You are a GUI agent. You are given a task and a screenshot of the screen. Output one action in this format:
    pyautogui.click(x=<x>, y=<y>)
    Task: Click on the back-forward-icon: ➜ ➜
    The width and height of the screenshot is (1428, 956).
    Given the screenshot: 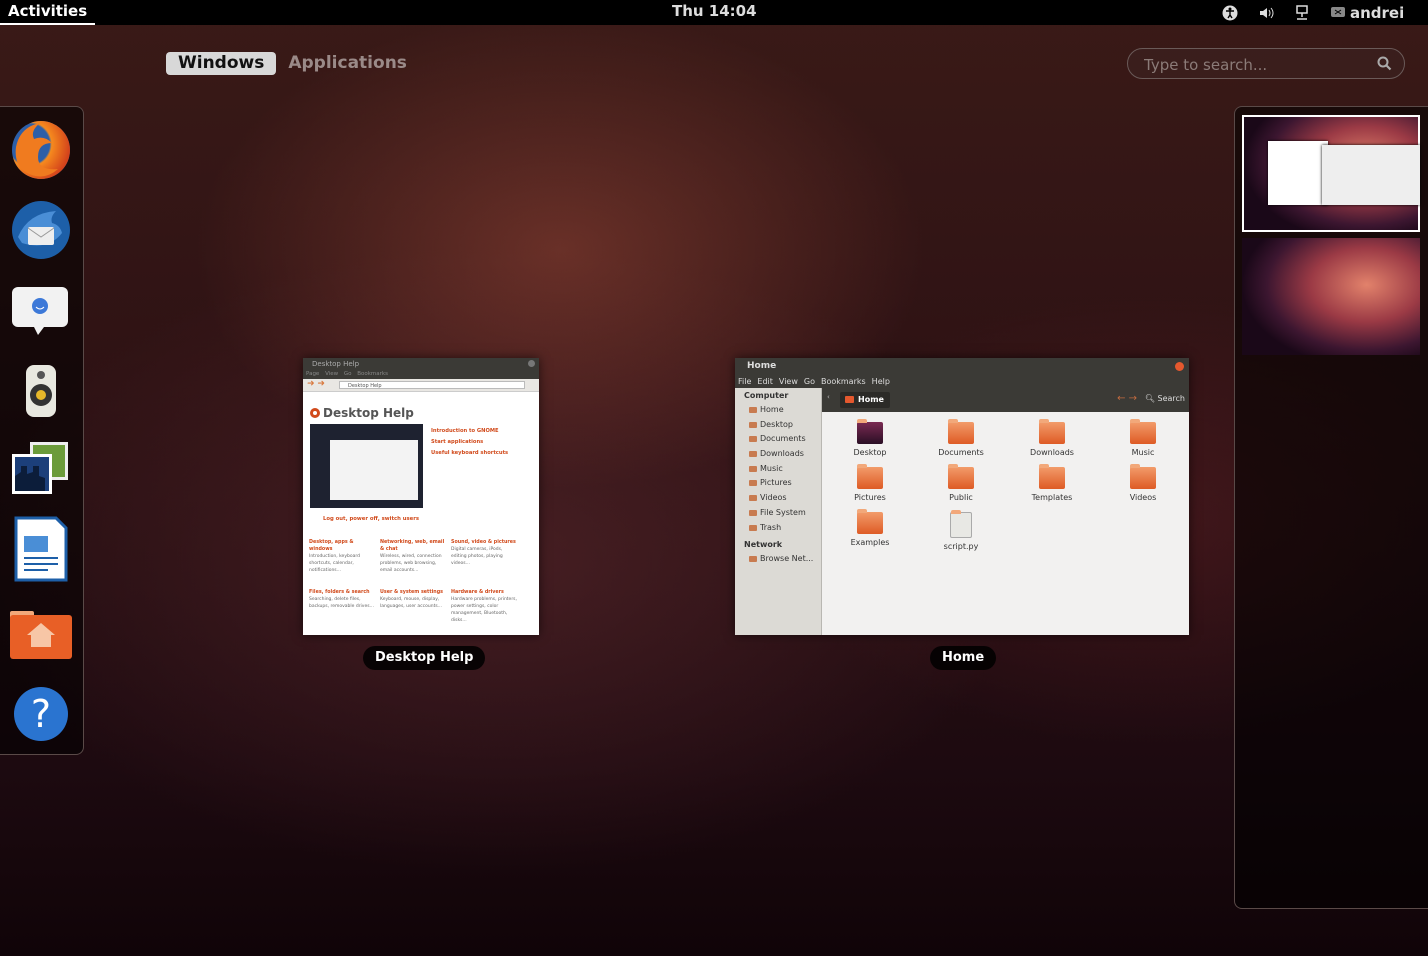 What is the action you would take?
    pyautogui.click(x=316, y=384)
    